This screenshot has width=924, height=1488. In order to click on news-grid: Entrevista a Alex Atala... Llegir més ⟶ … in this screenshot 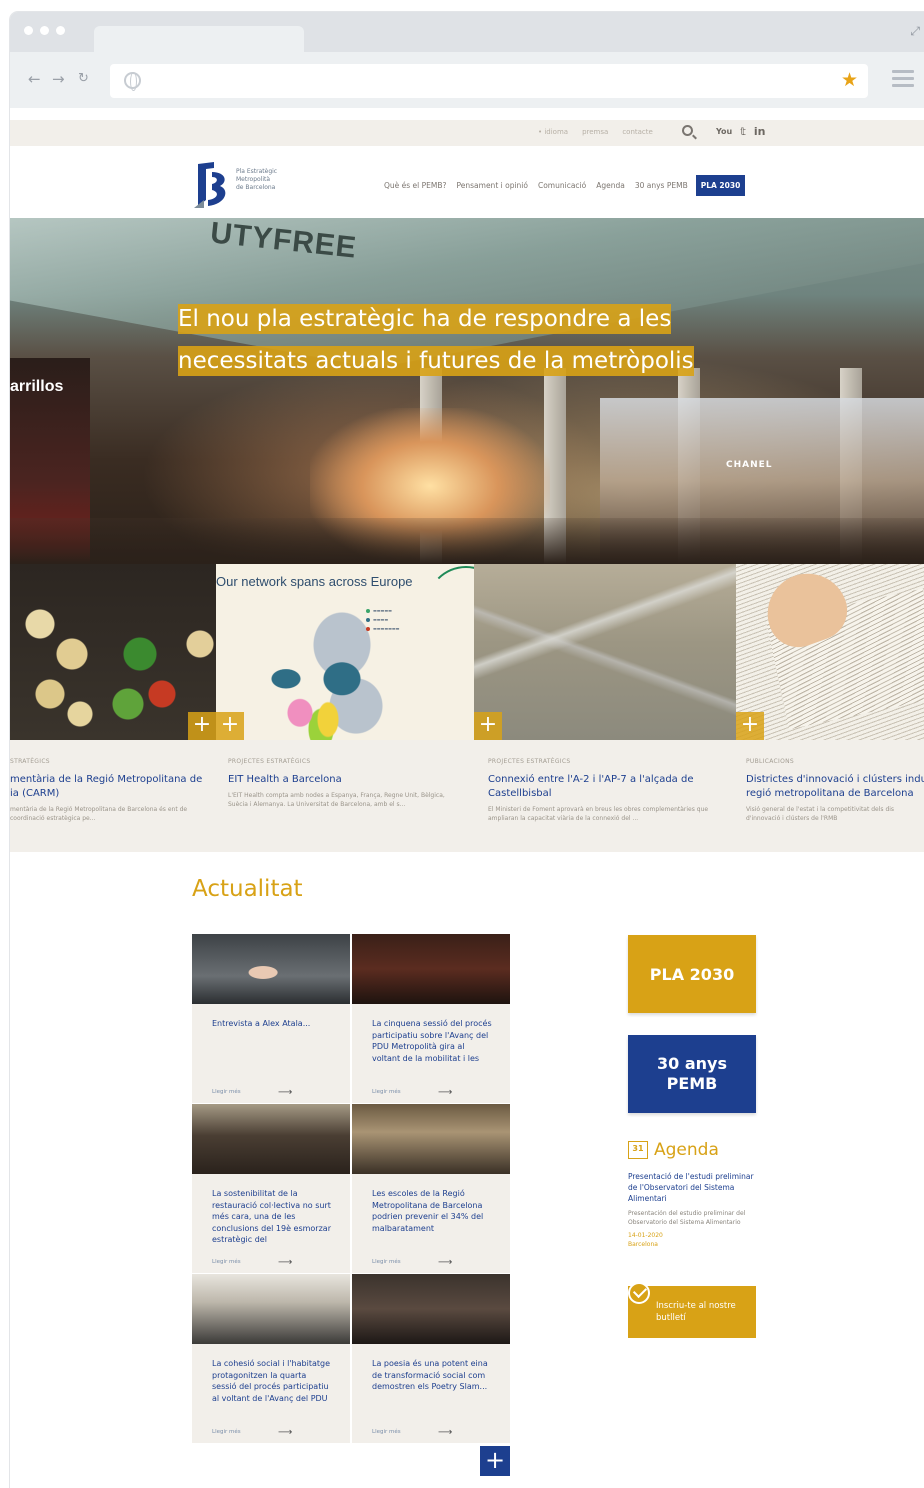, I will do `click(351, 1188)`.